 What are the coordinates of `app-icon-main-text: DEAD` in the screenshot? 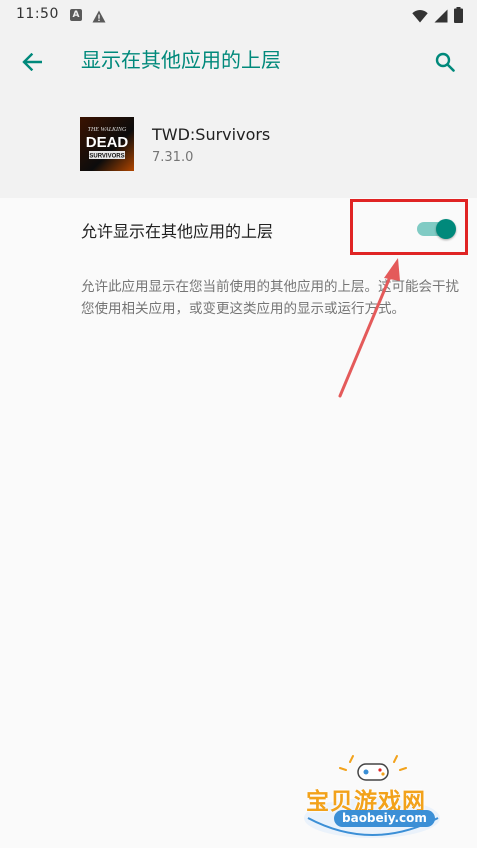 It's located at (107, 142).